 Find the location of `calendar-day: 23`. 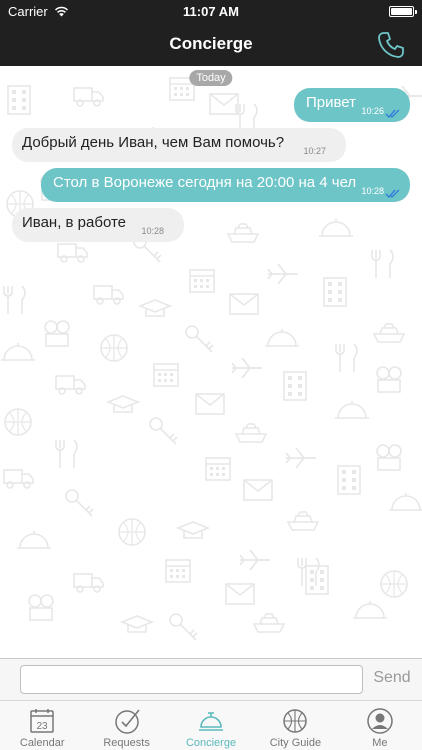

calendar-day: 23 is located at coordinates (43, 726).